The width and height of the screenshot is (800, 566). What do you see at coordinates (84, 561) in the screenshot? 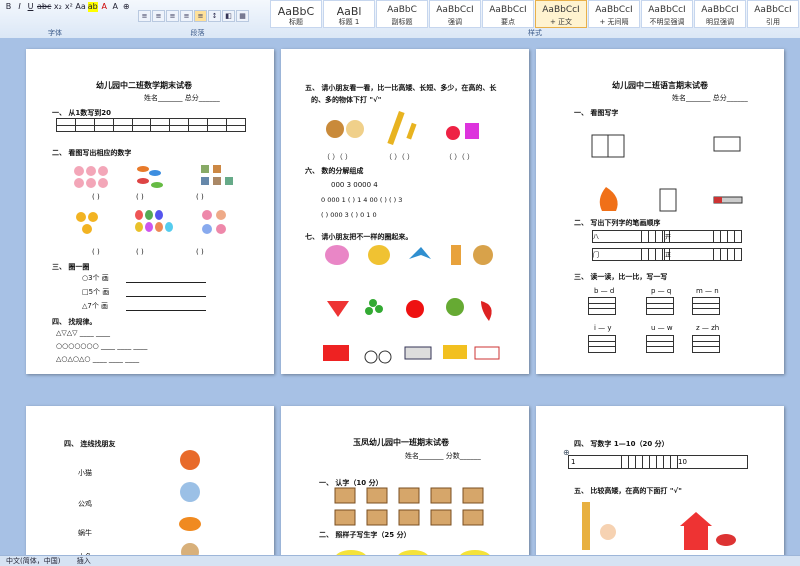
I see `insert-mode-indicator: 插入` at bounding box center [84, 561].